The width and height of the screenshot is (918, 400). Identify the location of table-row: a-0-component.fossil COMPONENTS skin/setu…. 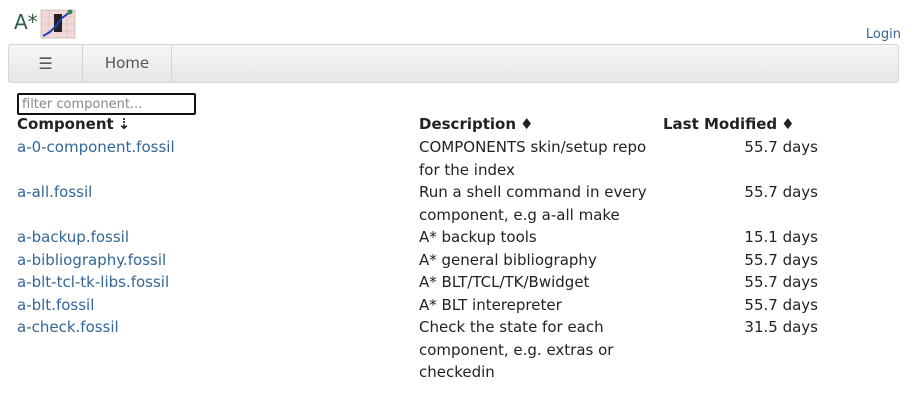
(417, 158).